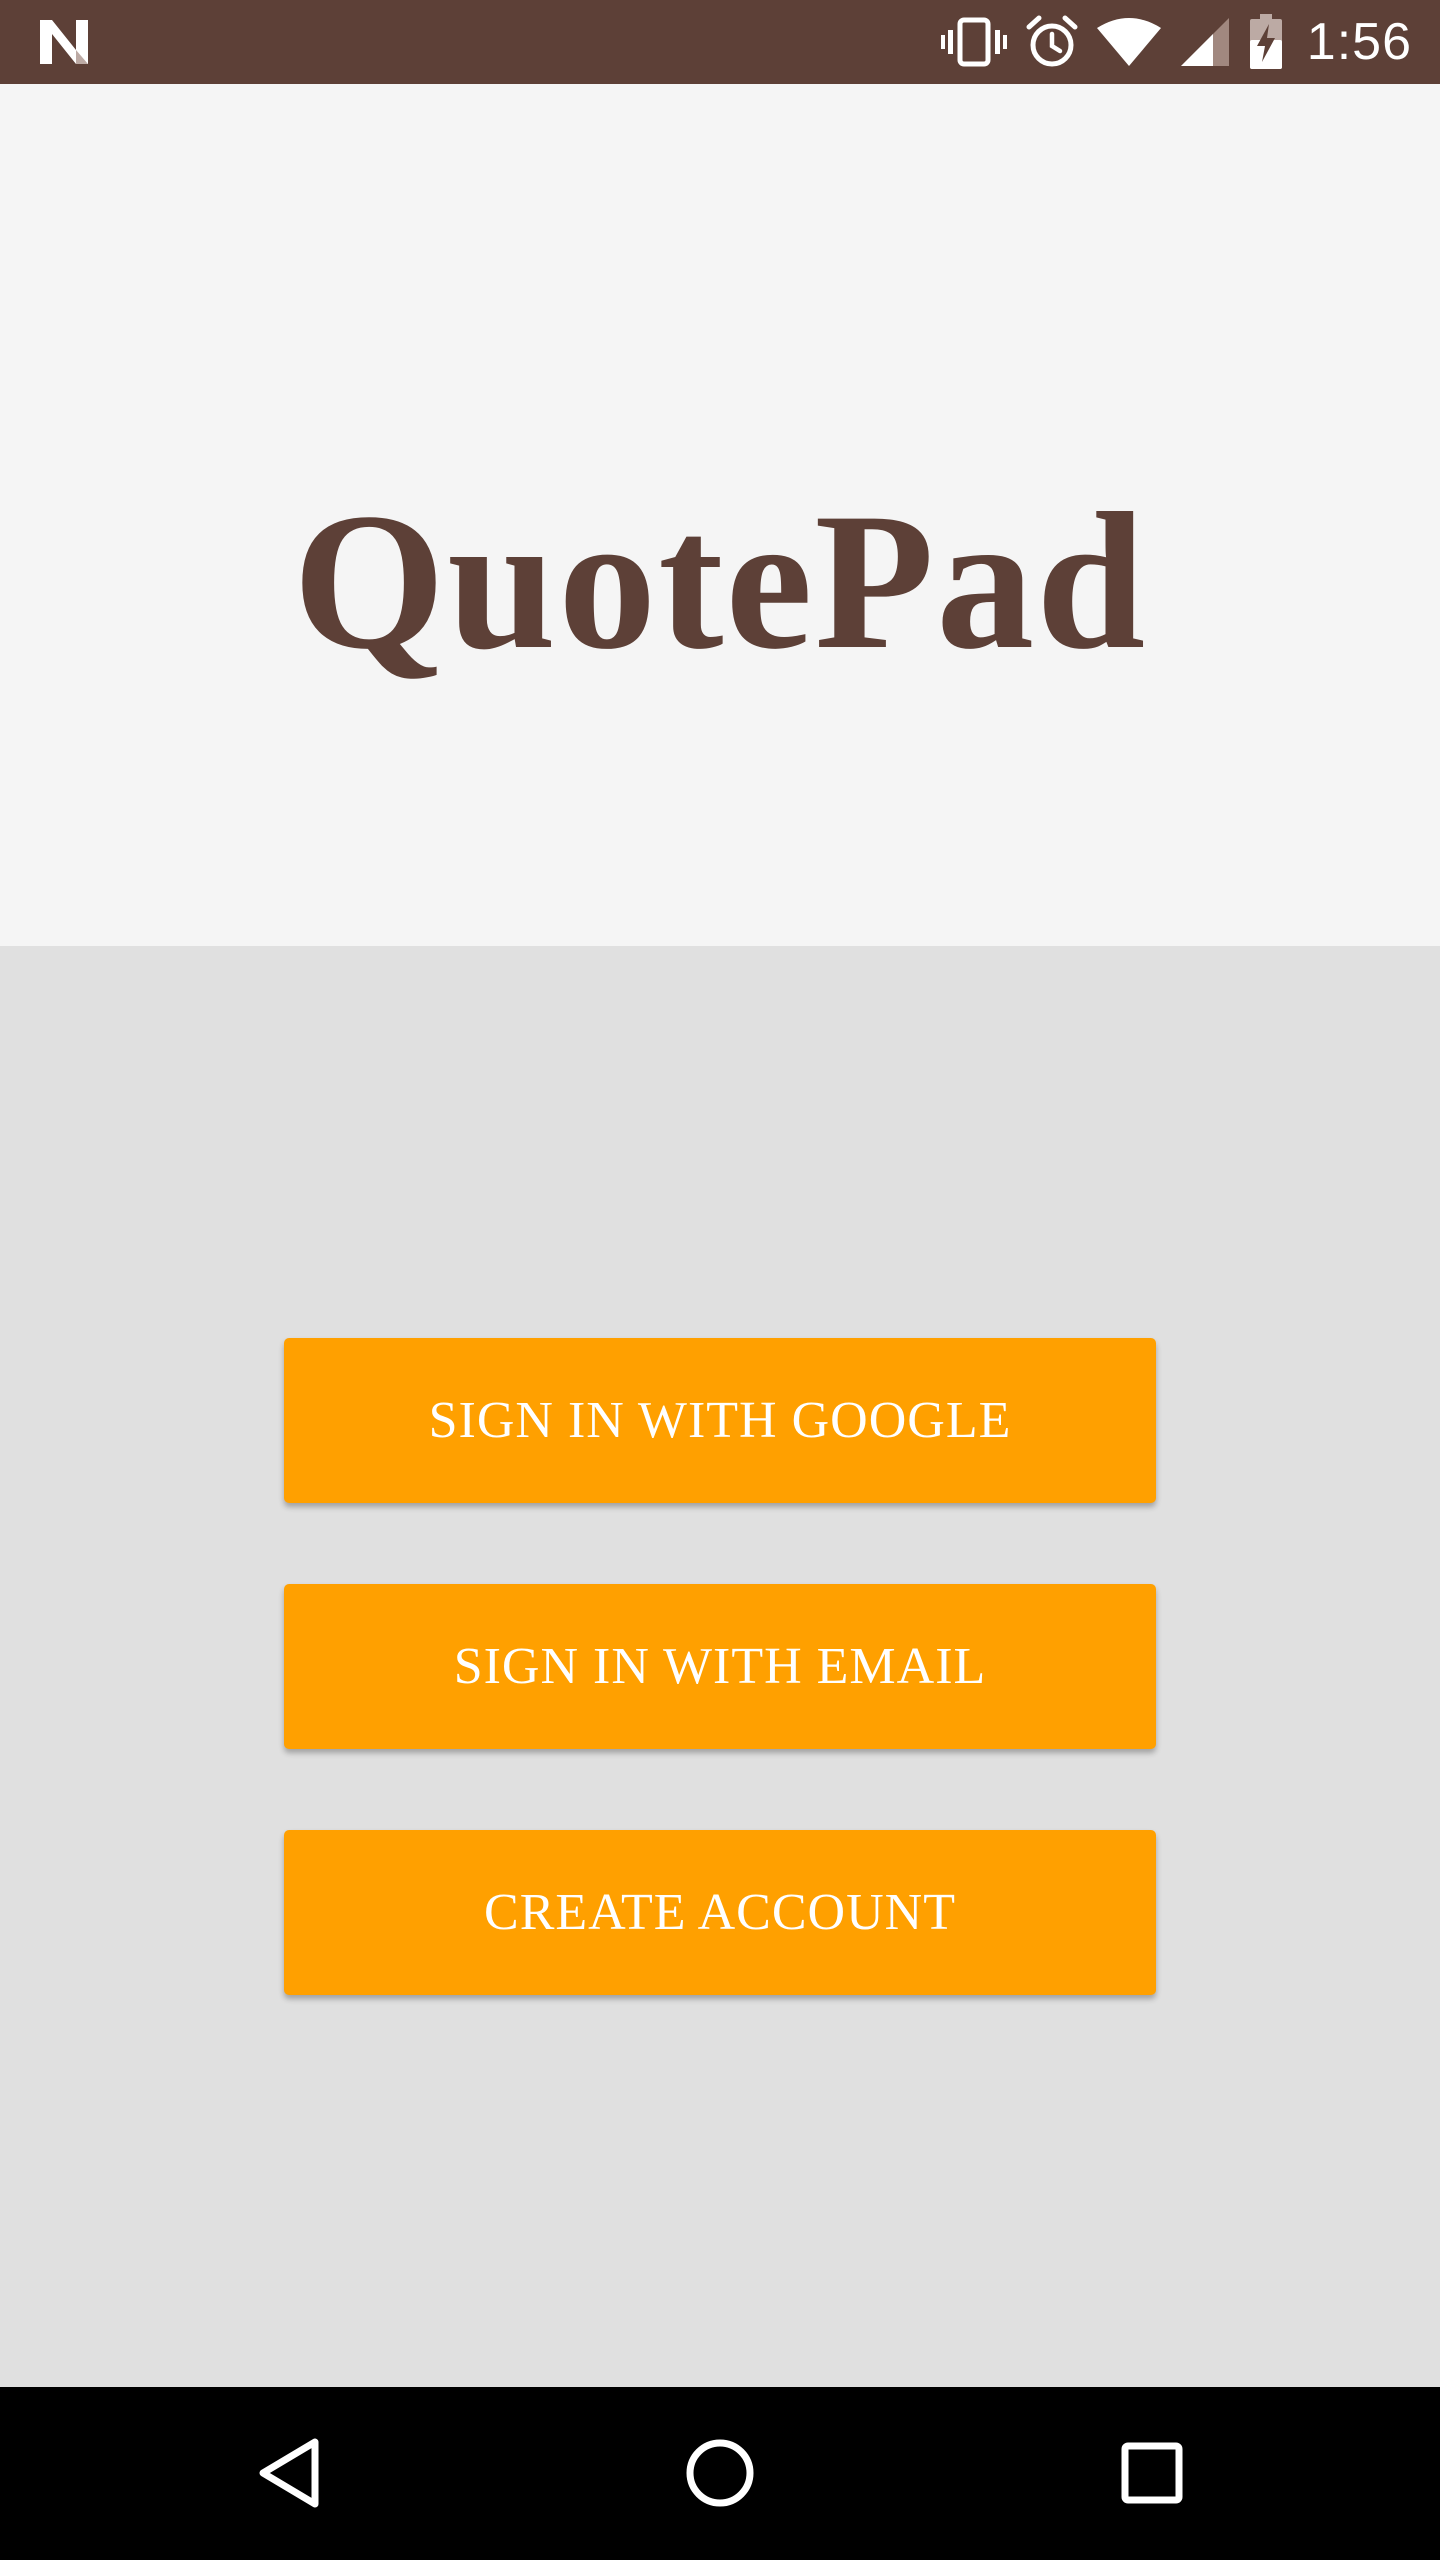 The image size is (1440, 2560). I want to click on status-bar: 1:56, so click(720, 42).